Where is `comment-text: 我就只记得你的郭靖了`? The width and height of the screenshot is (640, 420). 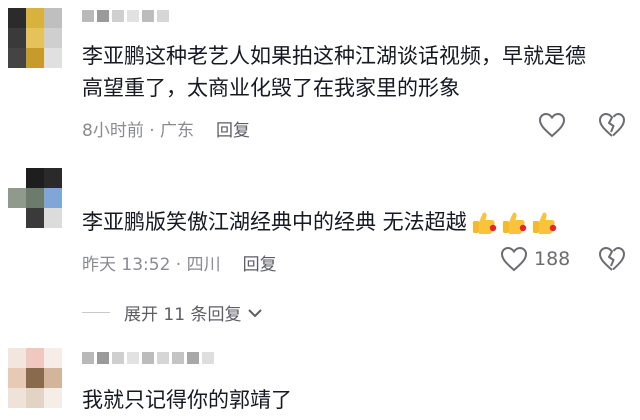
comment-text: 我就只记得你的郭靖了 is located at coordinates (187, 400).